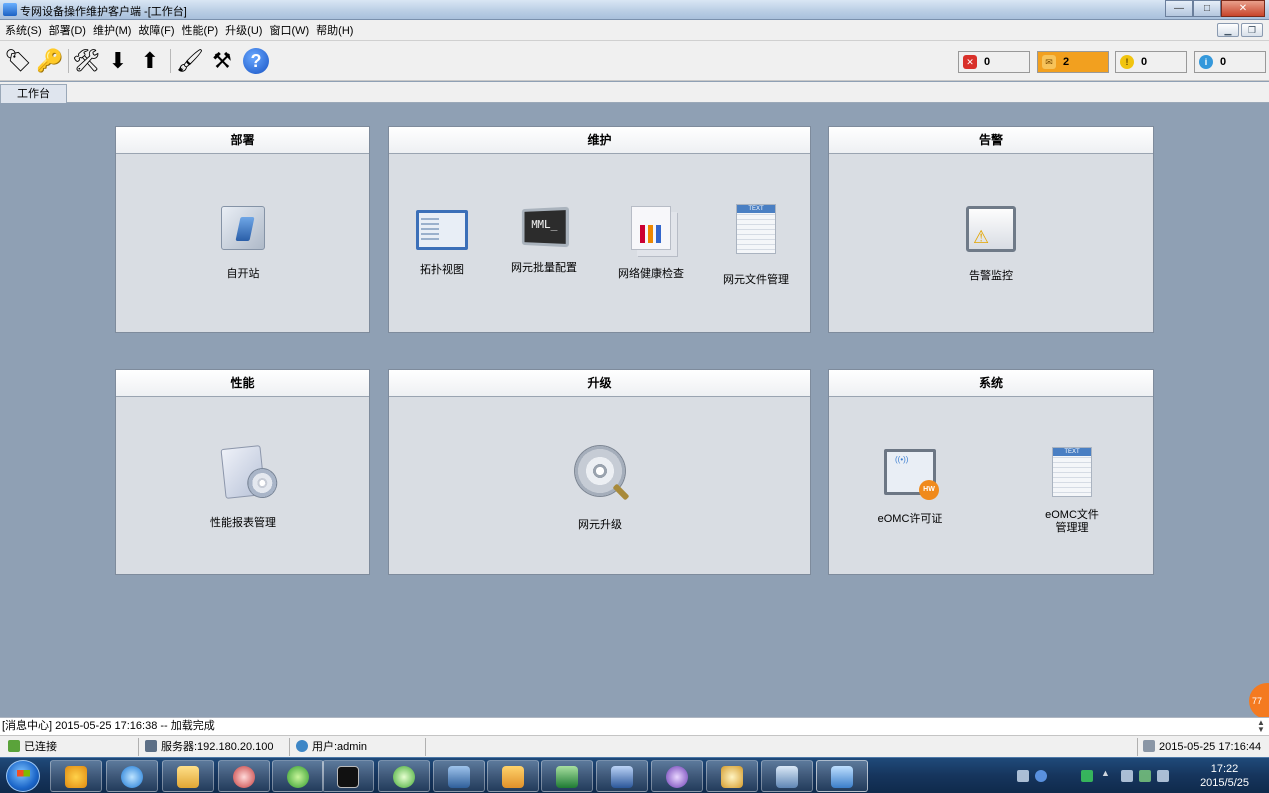 This screenshot has width=1269, height=793. What do you see at coordinates (1023, 776) in the screenshot?
I see `keyboard-icon` at bounding box center [1023, 776].